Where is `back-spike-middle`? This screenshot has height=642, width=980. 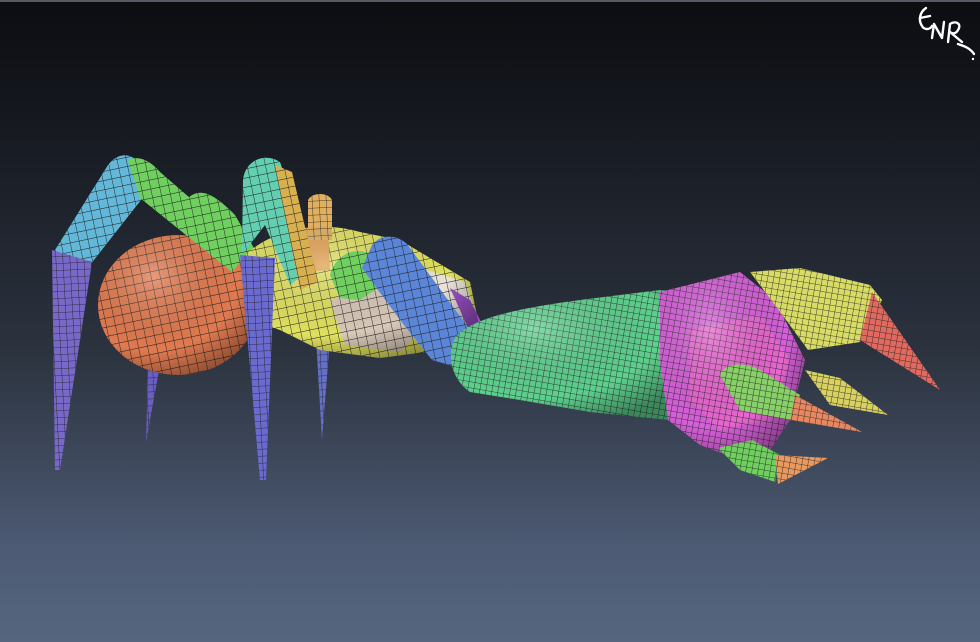
back-spike-middle is located at coordinates (323, 389).